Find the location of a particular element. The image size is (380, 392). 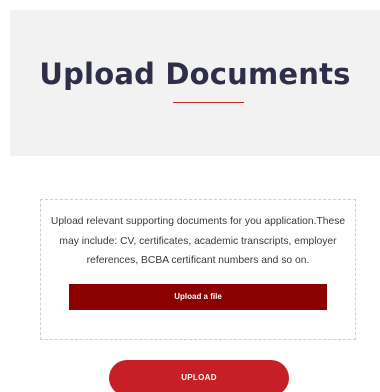

upload-file-button: Upload a file is located at coordinates (198, 297).